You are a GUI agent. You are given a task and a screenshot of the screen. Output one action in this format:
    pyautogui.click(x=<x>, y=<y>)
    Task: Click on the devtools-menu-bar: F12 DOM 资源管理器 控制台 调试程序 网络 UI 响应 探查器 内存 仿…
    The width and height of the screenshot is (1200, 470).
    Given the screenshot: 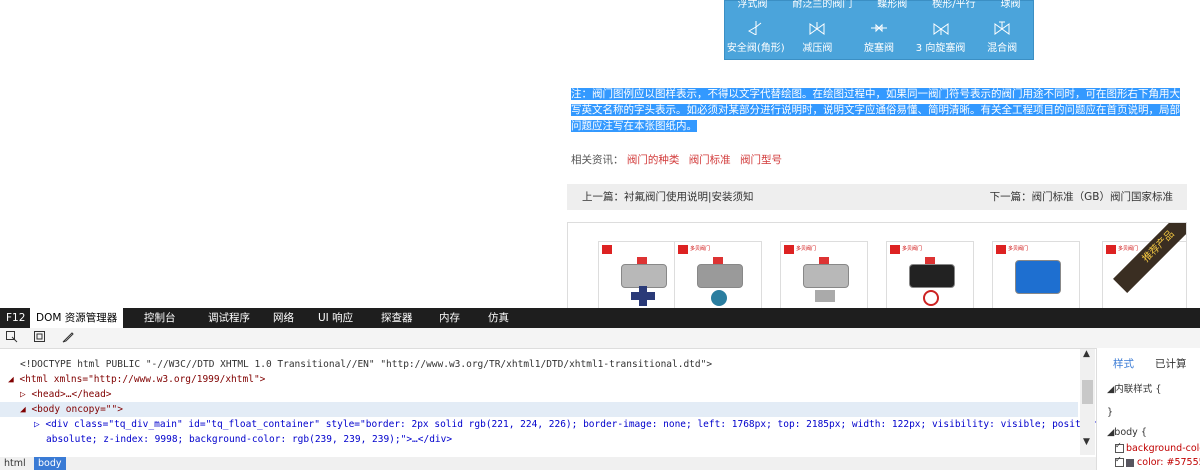 What is the action you would take?
    pyautogui.click(x=600, y=318)
    